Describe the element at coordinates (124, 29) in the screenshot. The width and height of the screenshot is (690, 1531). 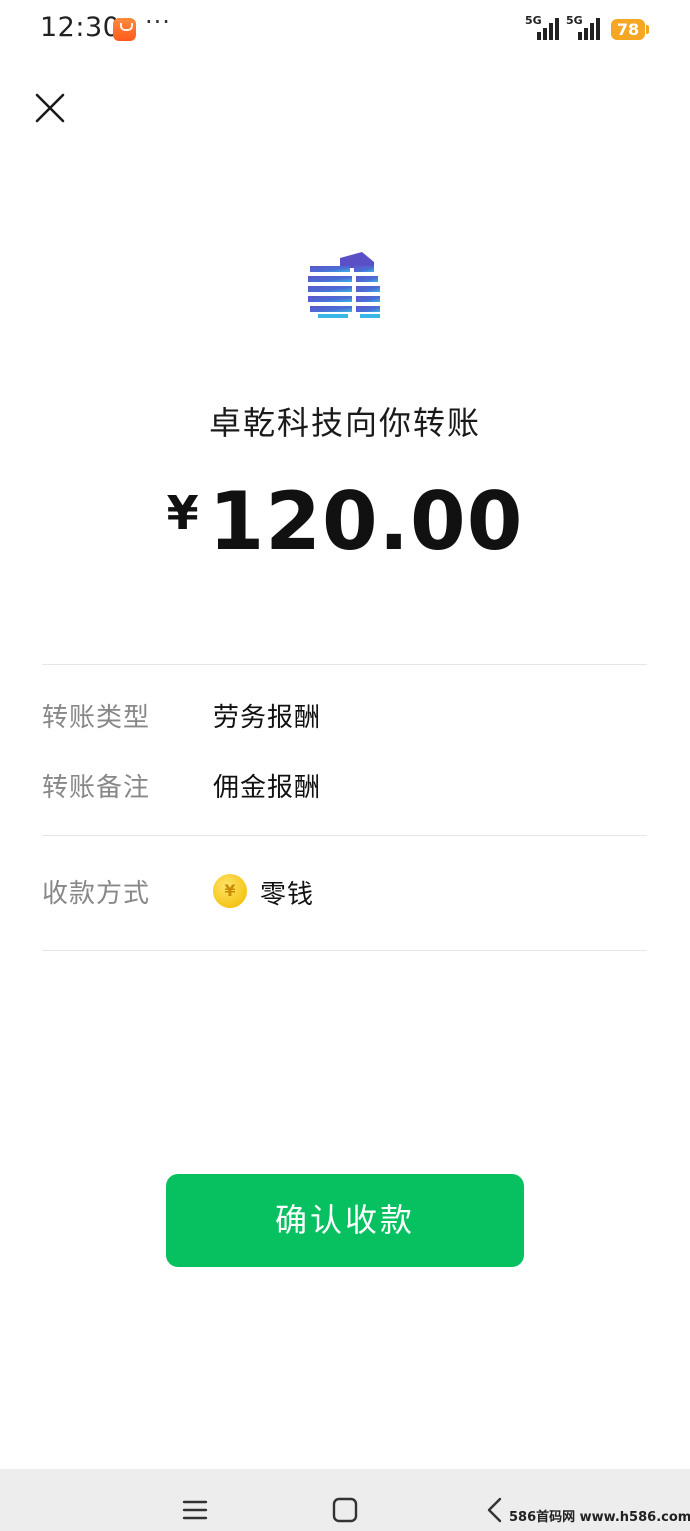
I see `shopping-app-icon` at that location.